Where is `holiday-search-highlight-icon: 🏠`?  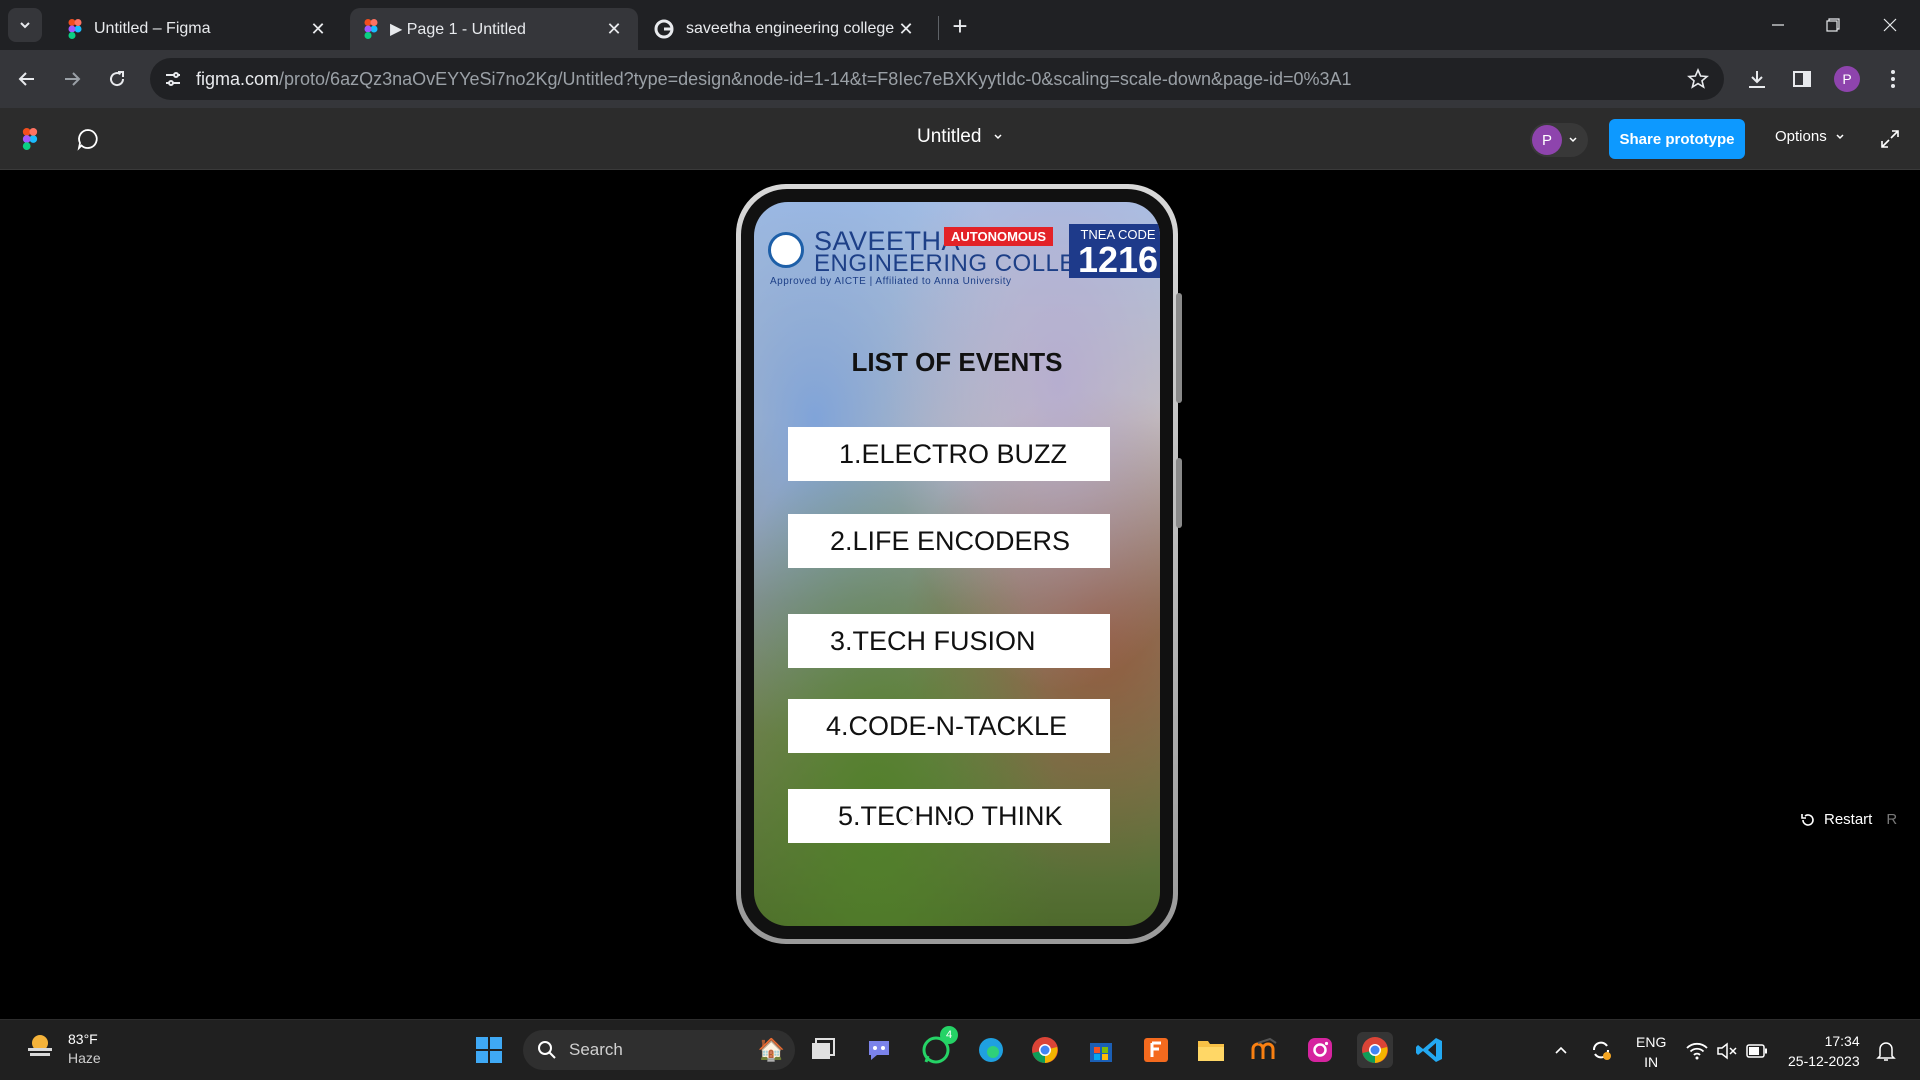
holiday-search-highlight-icon: 🏠 is located at coordinates (771, 1049).